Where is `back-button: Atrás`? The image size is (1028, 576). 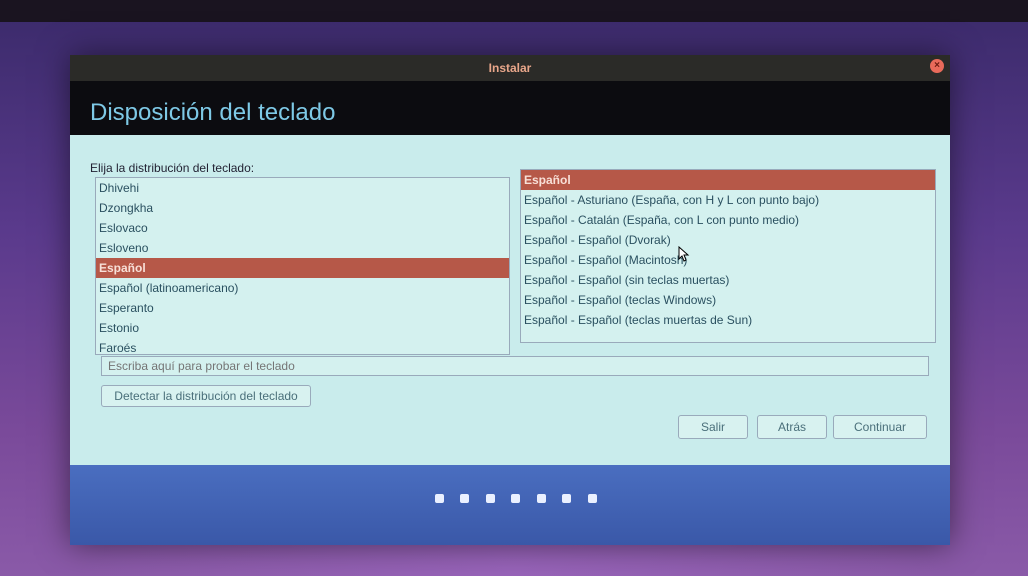 back-button: Atrás is located at coordinates (792, 427).